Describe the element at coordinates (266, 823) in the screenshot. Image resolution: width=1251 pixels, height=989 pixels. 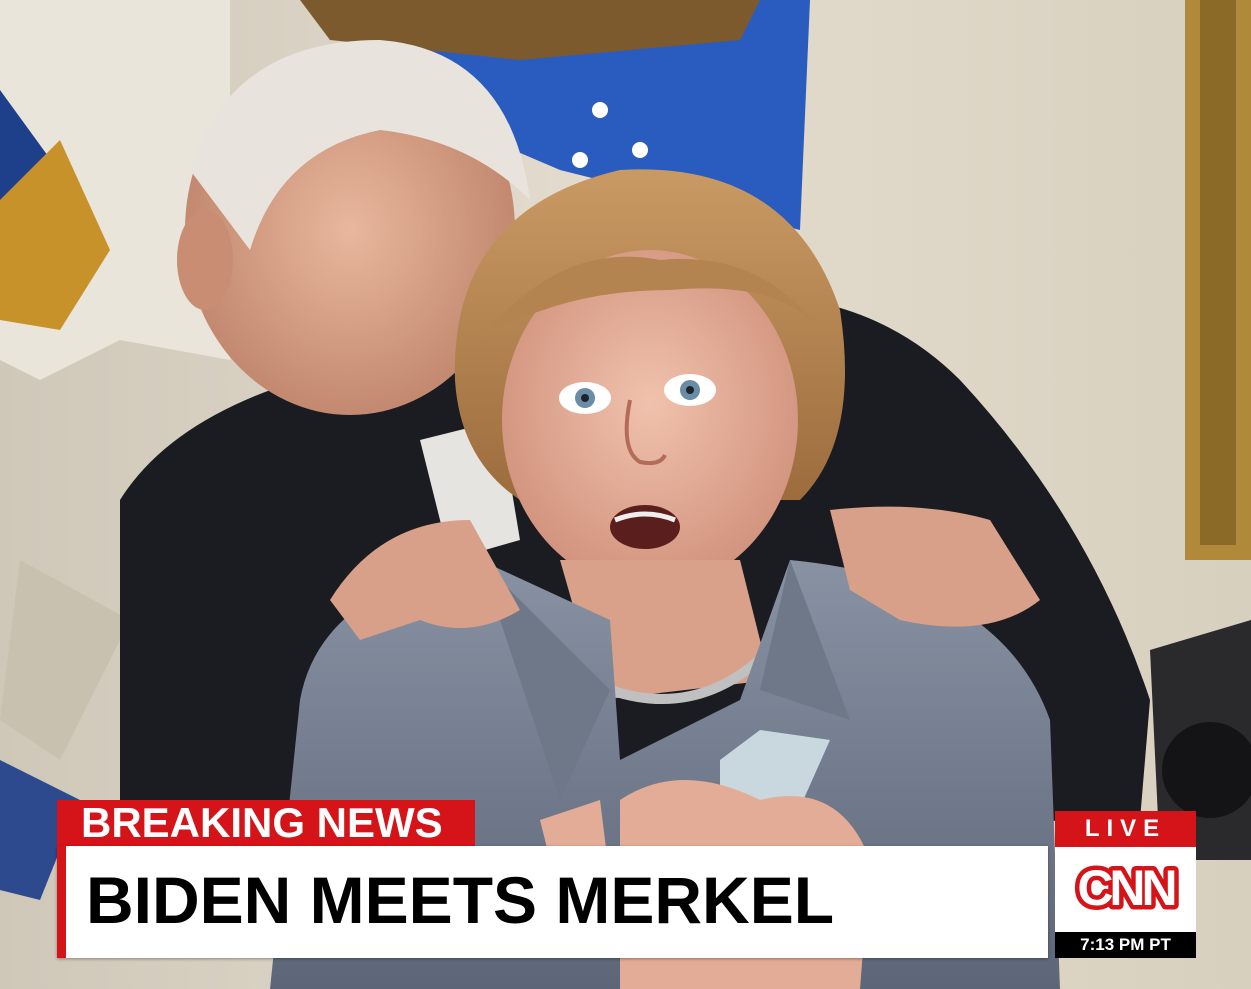
I see `breaking-news-tag: BREAKING NEWS` at that location.